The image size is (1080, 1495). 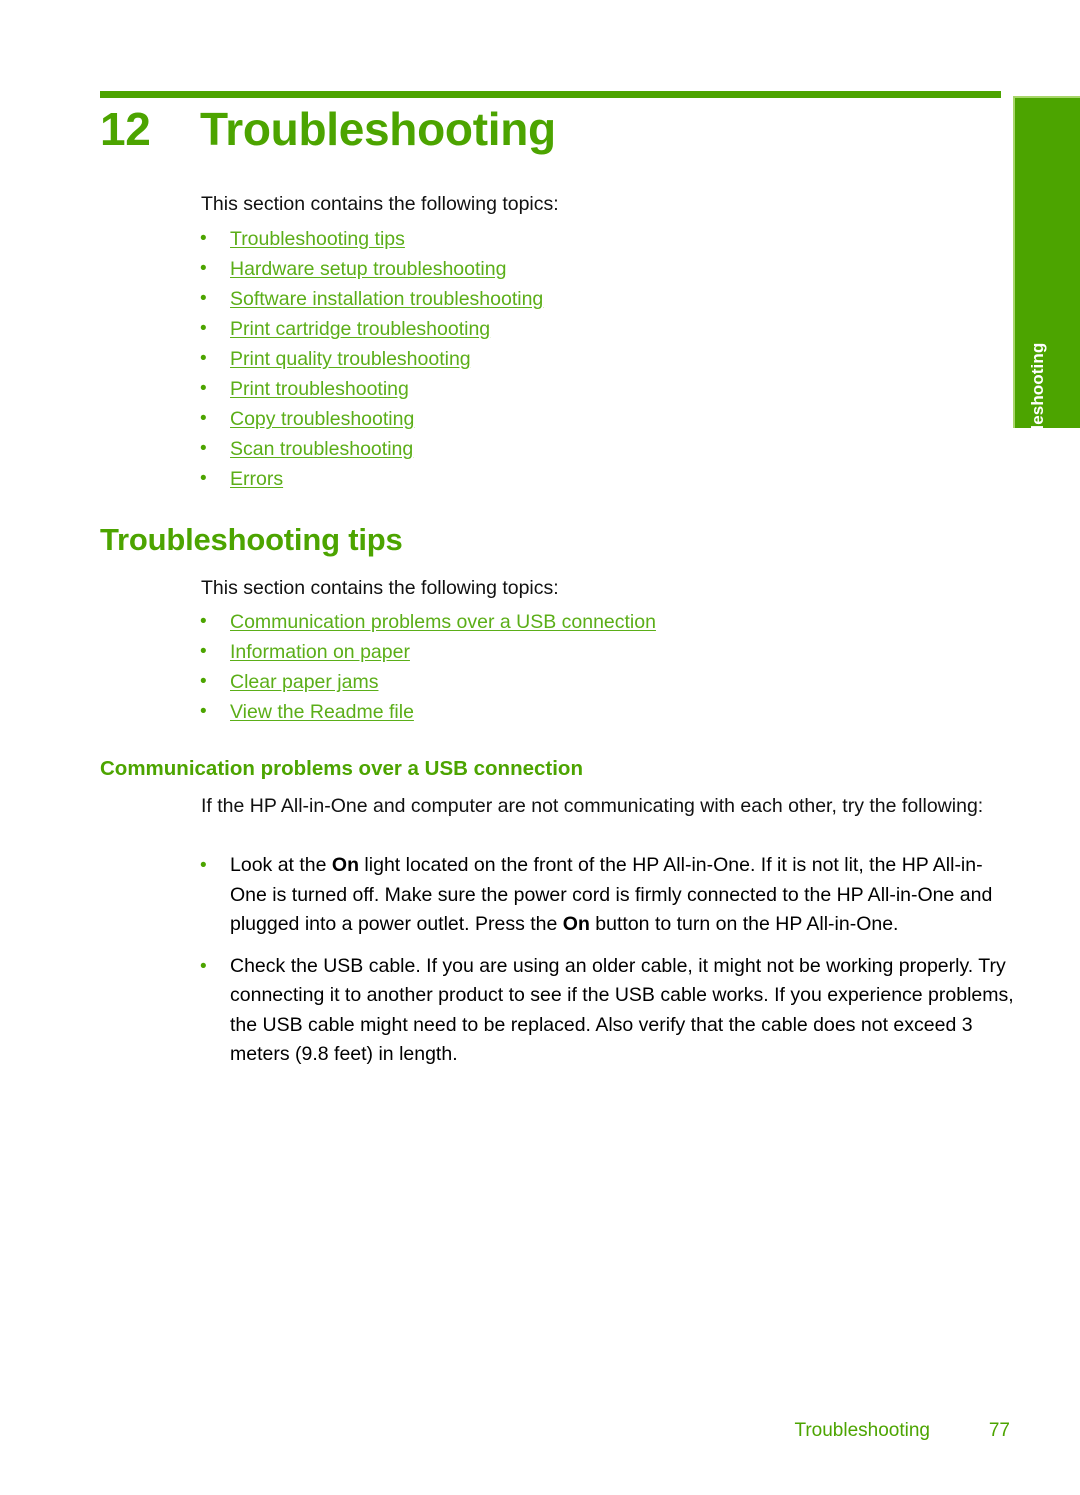 I want to click on footer-chapter-label: Troubleshooting, so click(x=862, y=1430).